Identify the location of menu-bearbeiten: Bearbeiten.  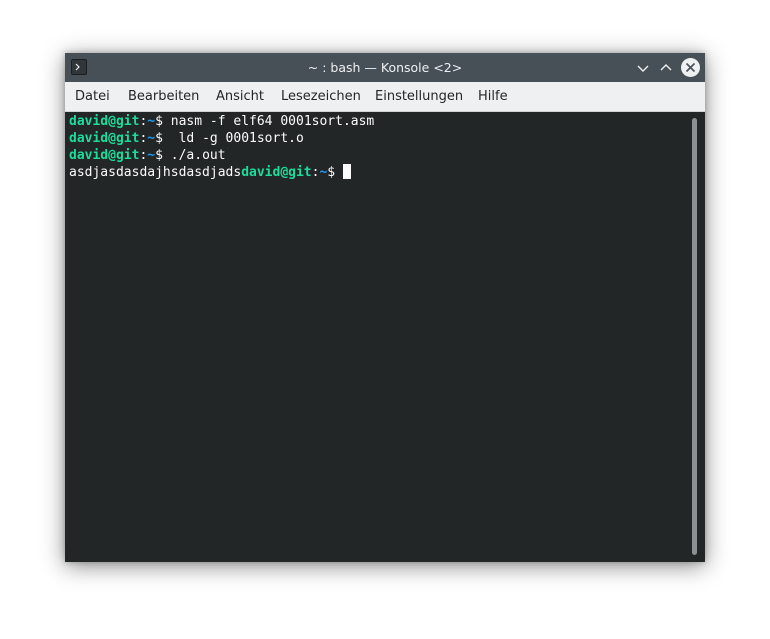
(163, 97).